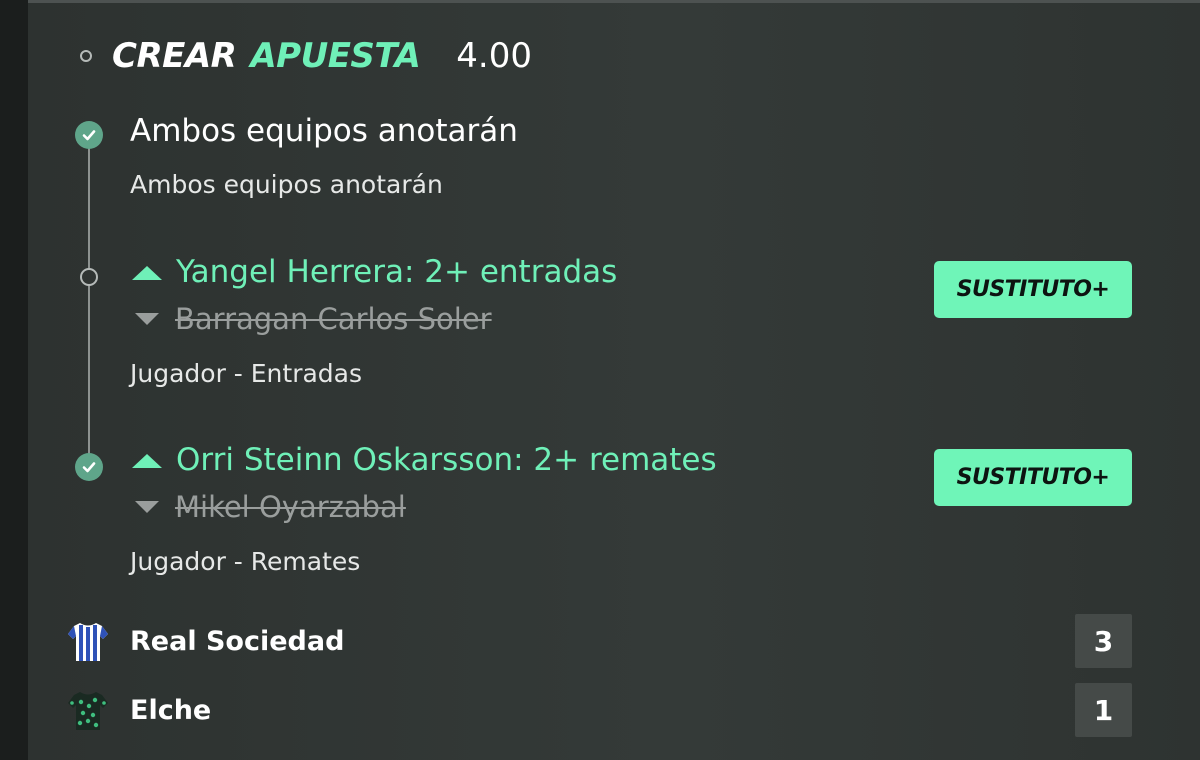 The height and width of the screenshot is (760, 1200). Describe the element at coordinates (286, 184) in the screenshot. I see `selection-1-market: Ambos equipos anotarán` at that location.